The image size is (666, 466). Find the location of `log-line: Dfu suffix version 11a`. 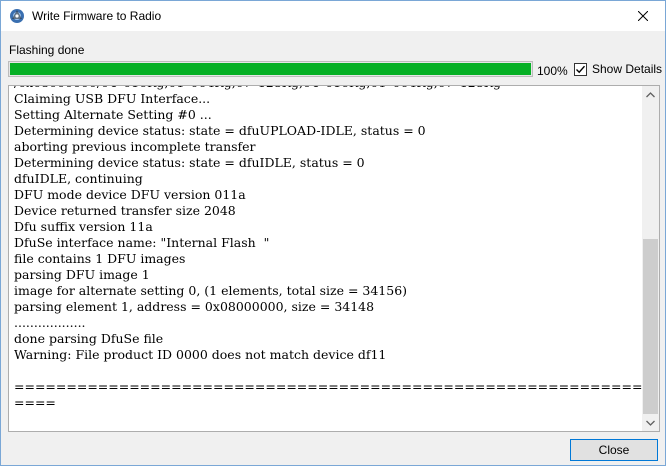

log-line: Dfu suffix version 11a is located at coordinates (83, 226).